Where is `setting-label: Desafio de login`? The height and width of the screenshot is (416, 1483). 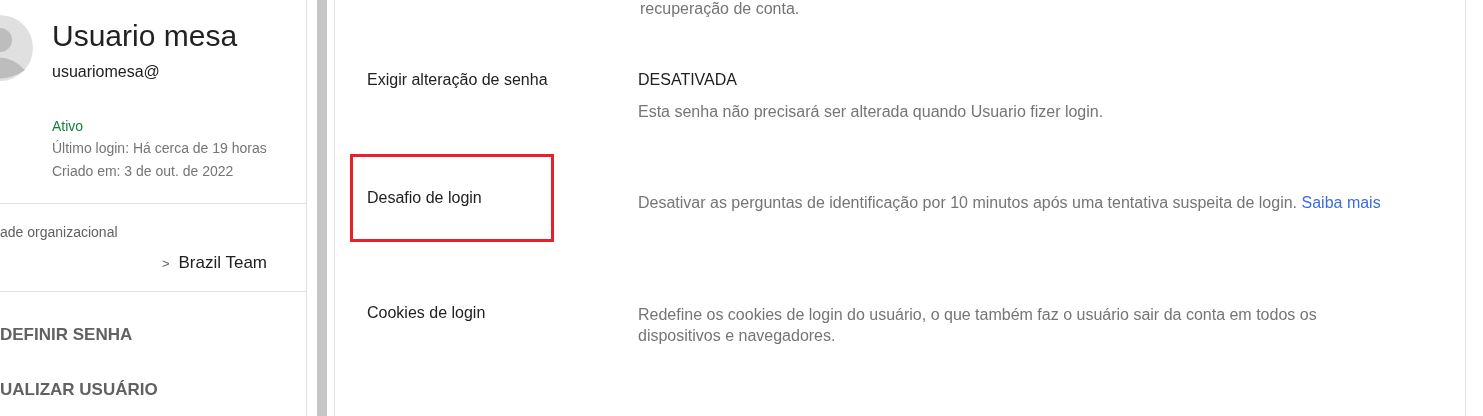 setting-label: Desafio de login is located at coordinates (424, 198).